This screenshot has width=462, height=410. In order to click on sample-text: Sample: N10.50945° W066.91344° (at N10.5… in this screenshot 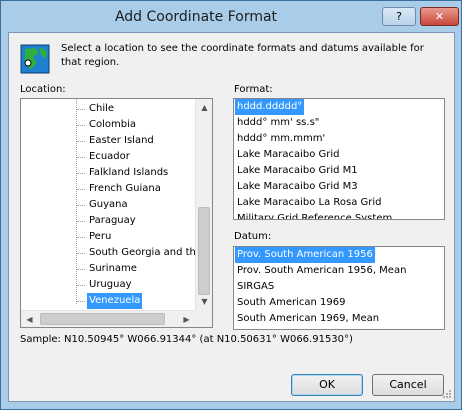, I will do `click(186, 339)`.